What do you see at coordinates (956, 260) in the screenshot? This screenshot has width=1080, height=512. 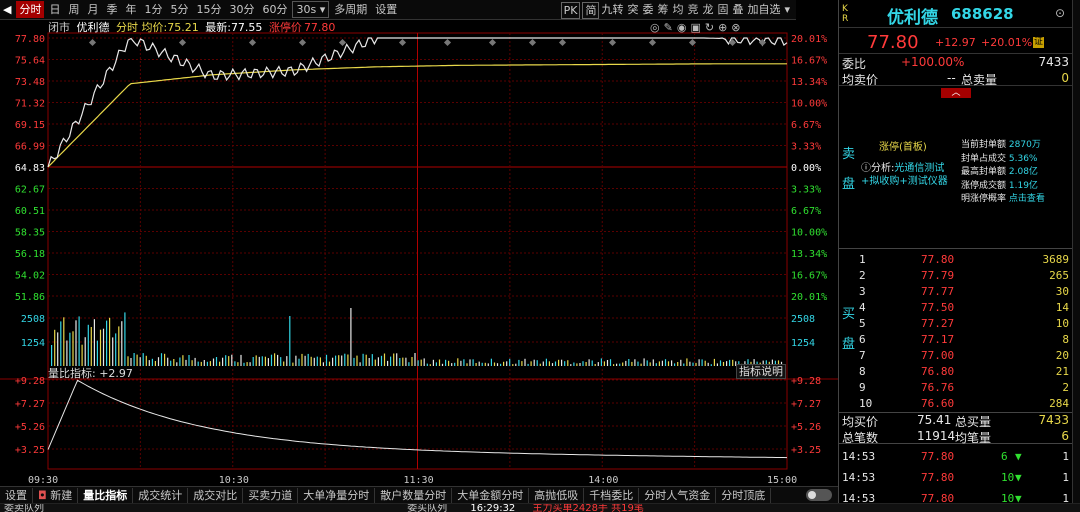 I see `buy-book-row: 1 77.80 3689` at bounding box center [956, 260].